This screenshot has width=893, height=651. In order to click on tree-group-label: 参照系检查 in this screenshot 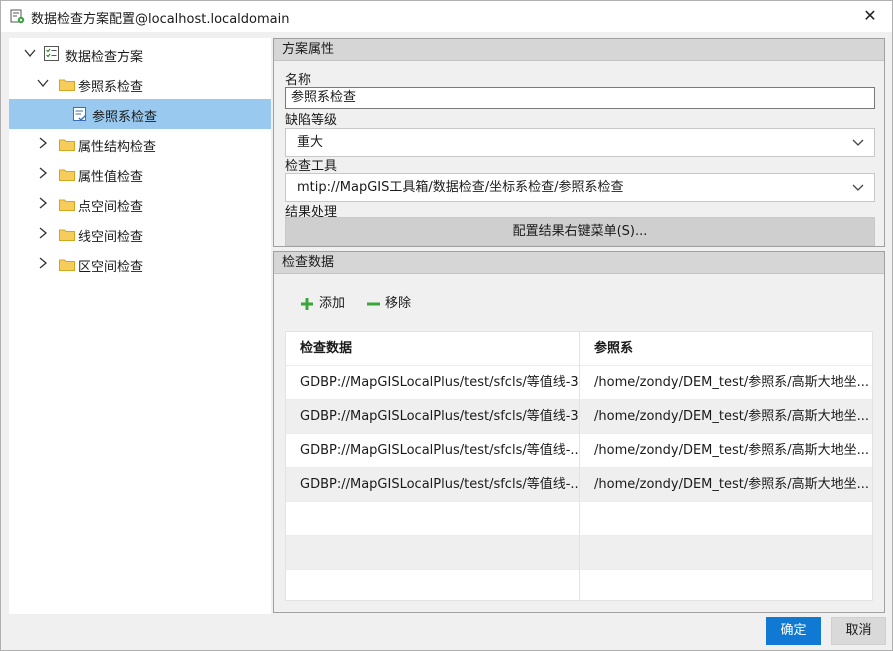, I will do `click(111, 87)`.